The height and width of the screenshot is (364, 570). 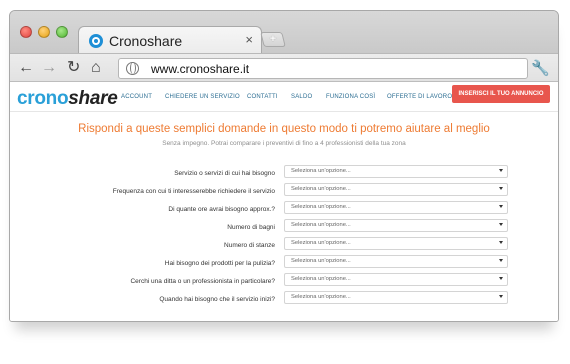 What do you see at coordinates (73, 68) in the screenshot?
I see `reload-icon: ↻` at bounding box center [73, 68].